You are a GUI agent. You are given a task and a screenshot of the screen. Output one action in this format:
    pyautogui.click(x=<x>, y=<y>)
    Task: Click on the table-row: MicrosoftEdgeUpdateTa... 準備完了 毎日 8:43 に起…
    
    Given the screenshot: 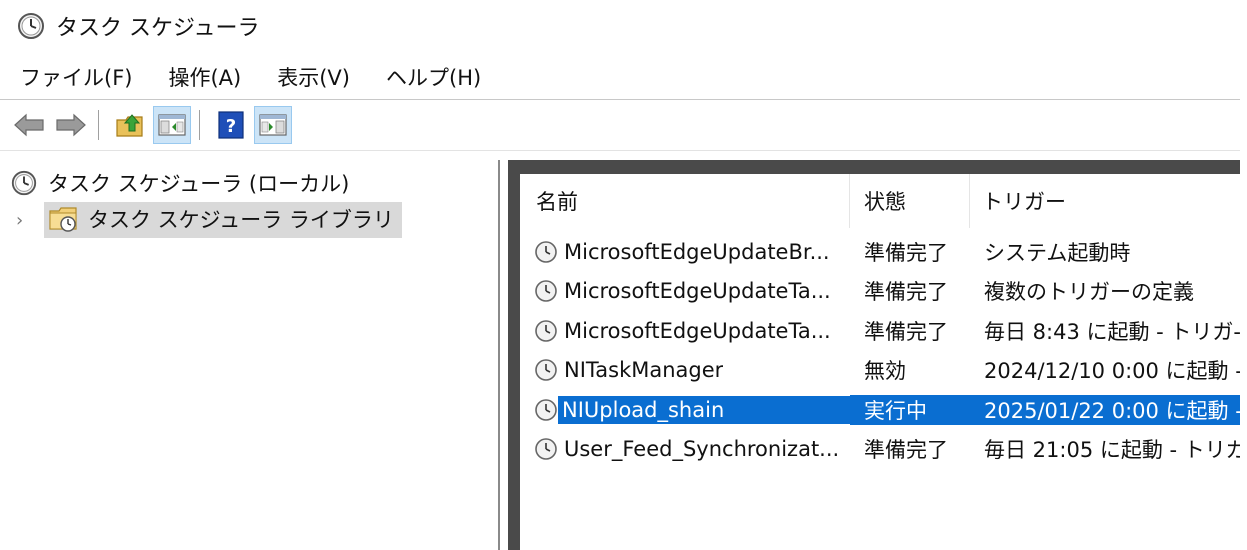 What is the action you would take?
    pyautogui.click(x=880, y=331)
    